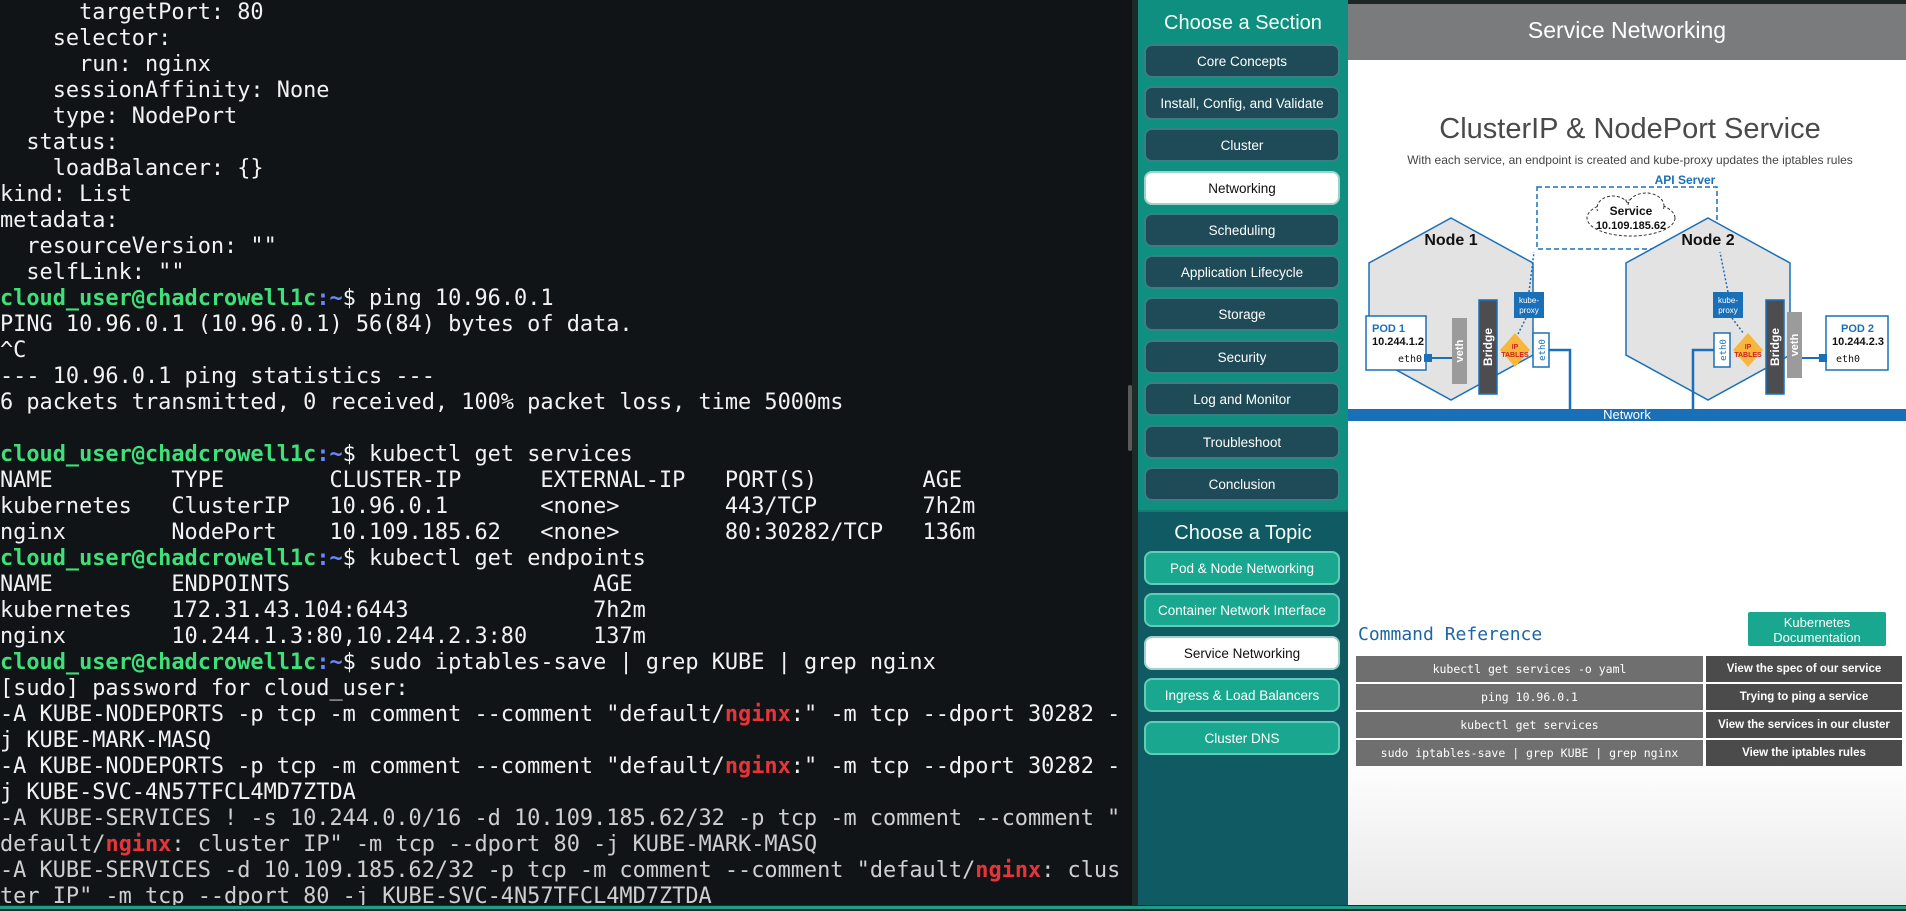 This screenshot has height=911, width=1906. I want to click on node1-eth0-label: eth0, so click(1543, 350).